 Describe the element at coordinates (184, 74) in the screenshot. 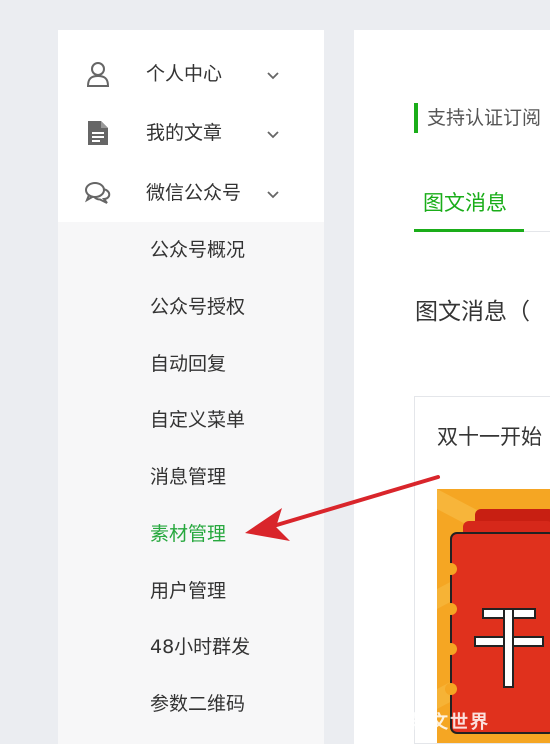

I see `menu-group-label: 个人中心` at that location.